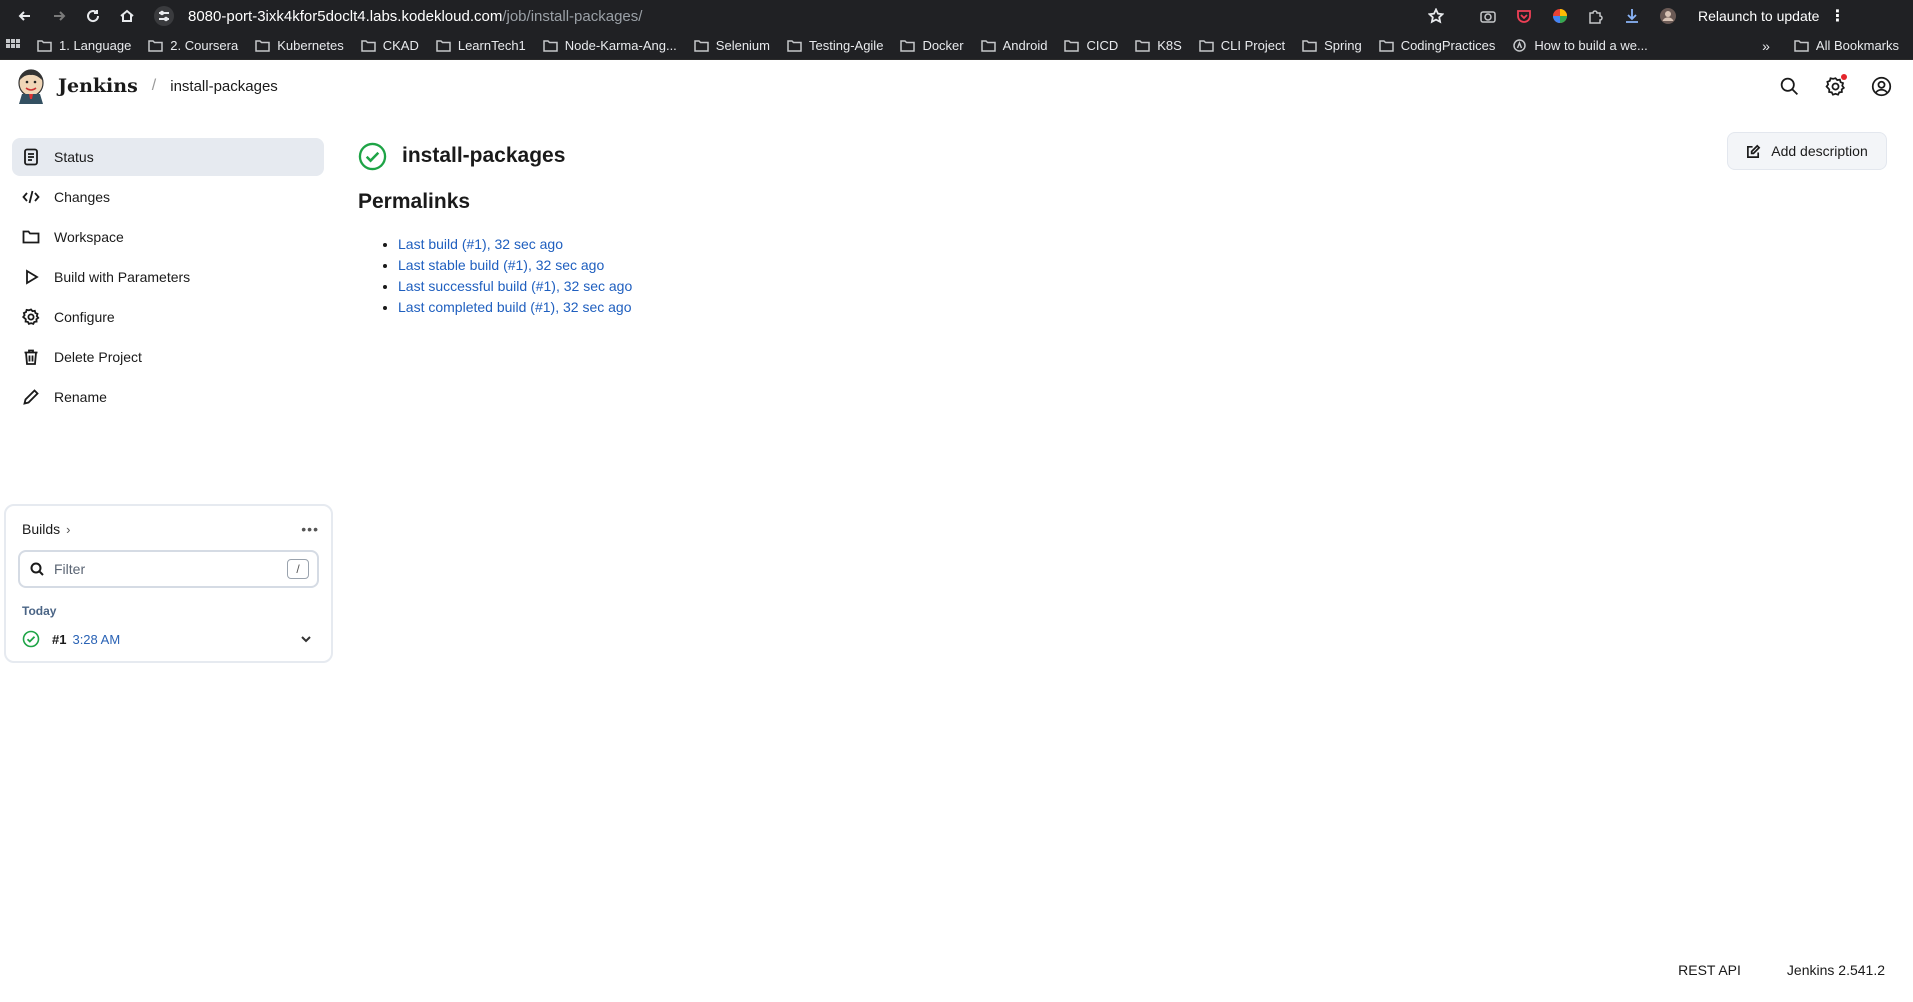  Describe the element at coordinates (82, 197) in the screenshot. I see `sidebar-item-label: Changes` at that location.